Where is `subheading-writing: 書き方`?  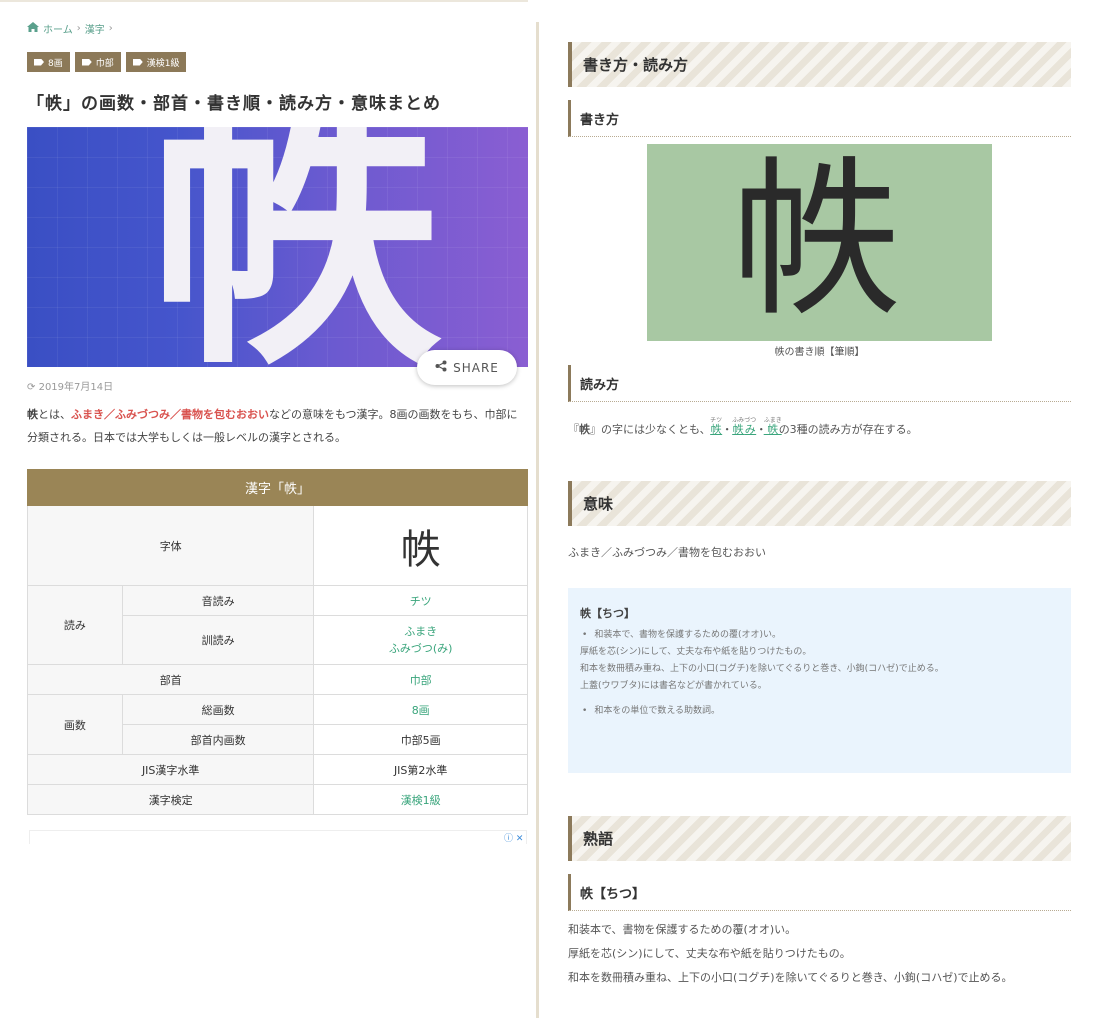 subheading-writing: 書き方 is located at coordinates (819, 118).